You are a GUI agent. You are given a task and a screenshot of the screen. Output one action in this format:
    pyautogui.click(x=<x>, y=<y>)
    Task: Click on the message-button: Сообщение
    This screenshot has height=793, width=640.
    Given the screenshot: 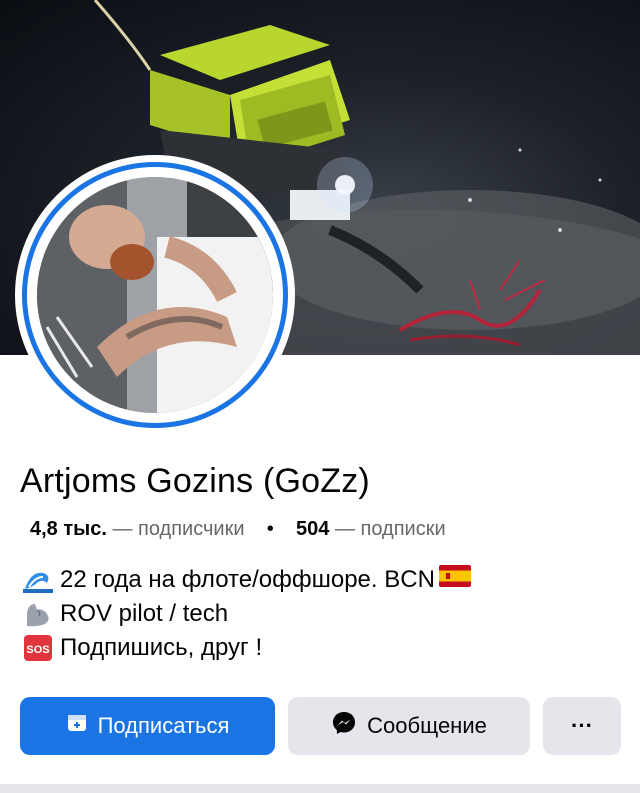 What is the action you would take?
    pyautogui.click(x=409, y=726)
    